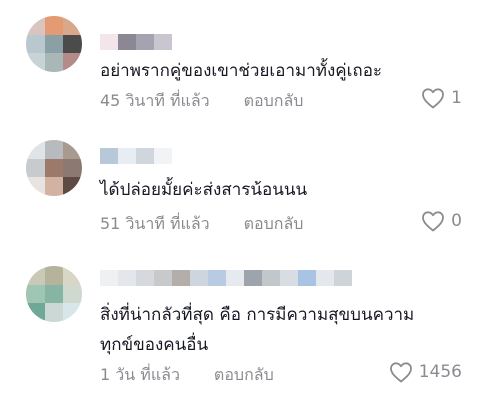  Describe the element at coordinates (140, 374) in the screenshot. I see `comment-timestamp: 1 วัน ที่แล้ว` at that location.